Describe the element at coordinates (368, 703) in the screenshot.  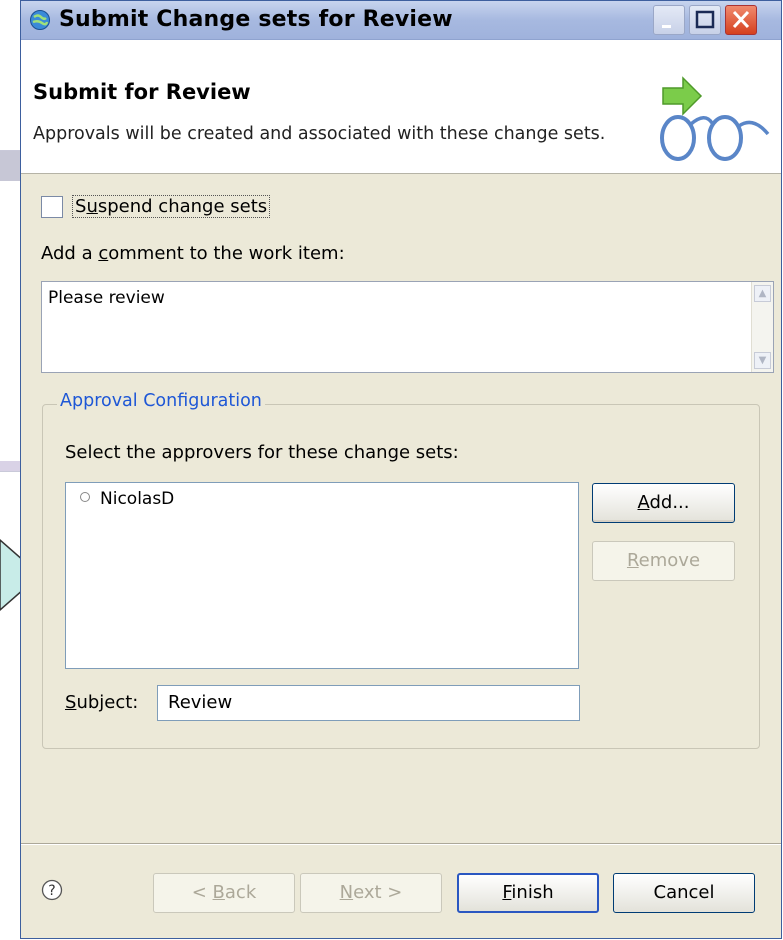
I see `subject-input: Review` at that location.